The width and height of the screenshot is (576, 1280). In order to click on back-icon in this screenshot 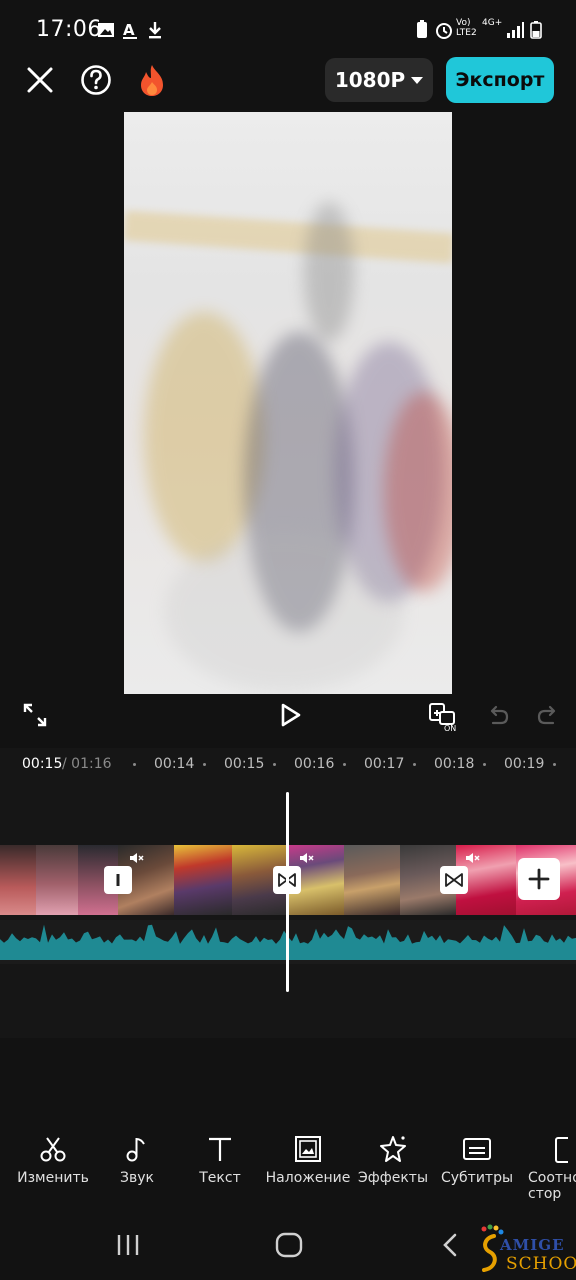, I will do `click(450, 1245)`.